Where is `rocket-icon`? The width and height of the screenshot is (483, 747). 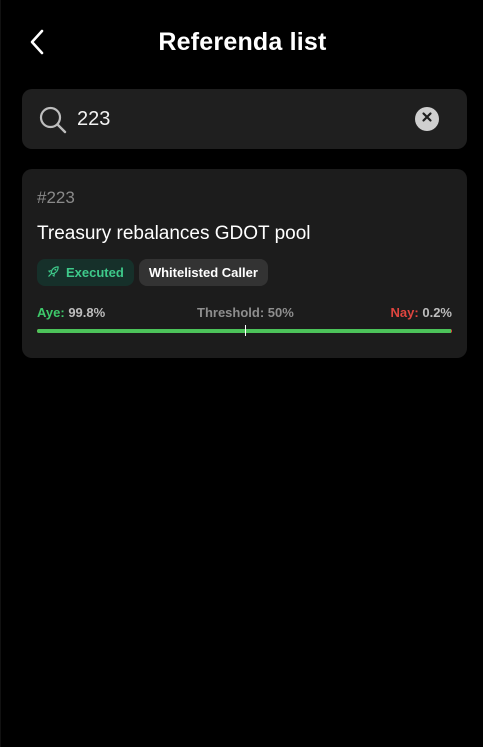
rocket-icon is located at coordinates (56, 273).